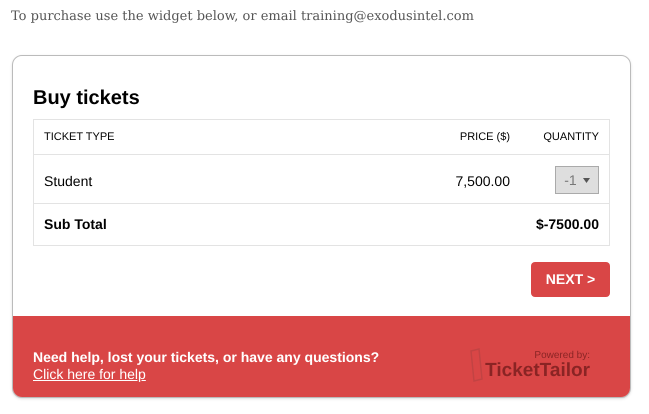  I want to click on column-header: QUANTITY, so click(571, 137).